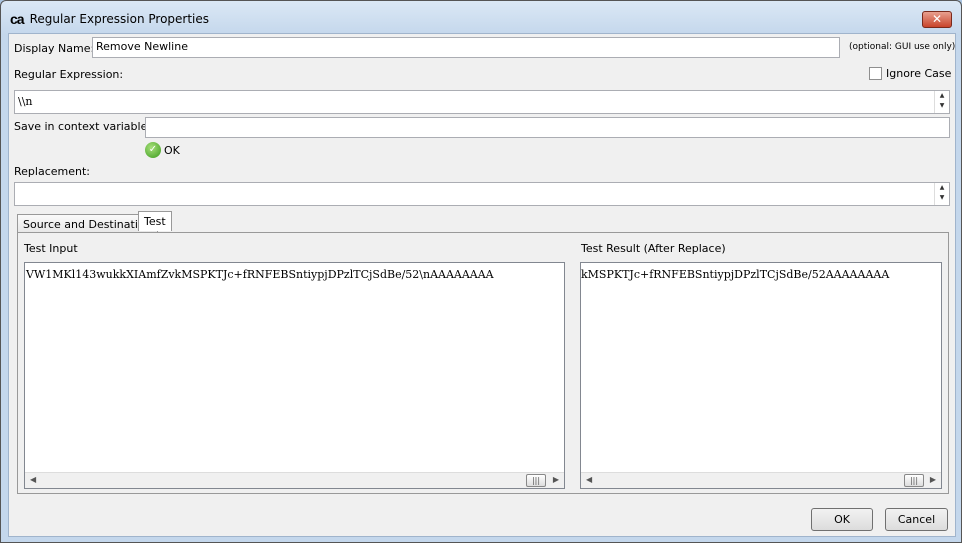 This screenshot has width=962, height=543. Describe the element at coordinates (653, 248) in the screenshot. I see `test-result-label: Test Result (After Replace)` at that location.